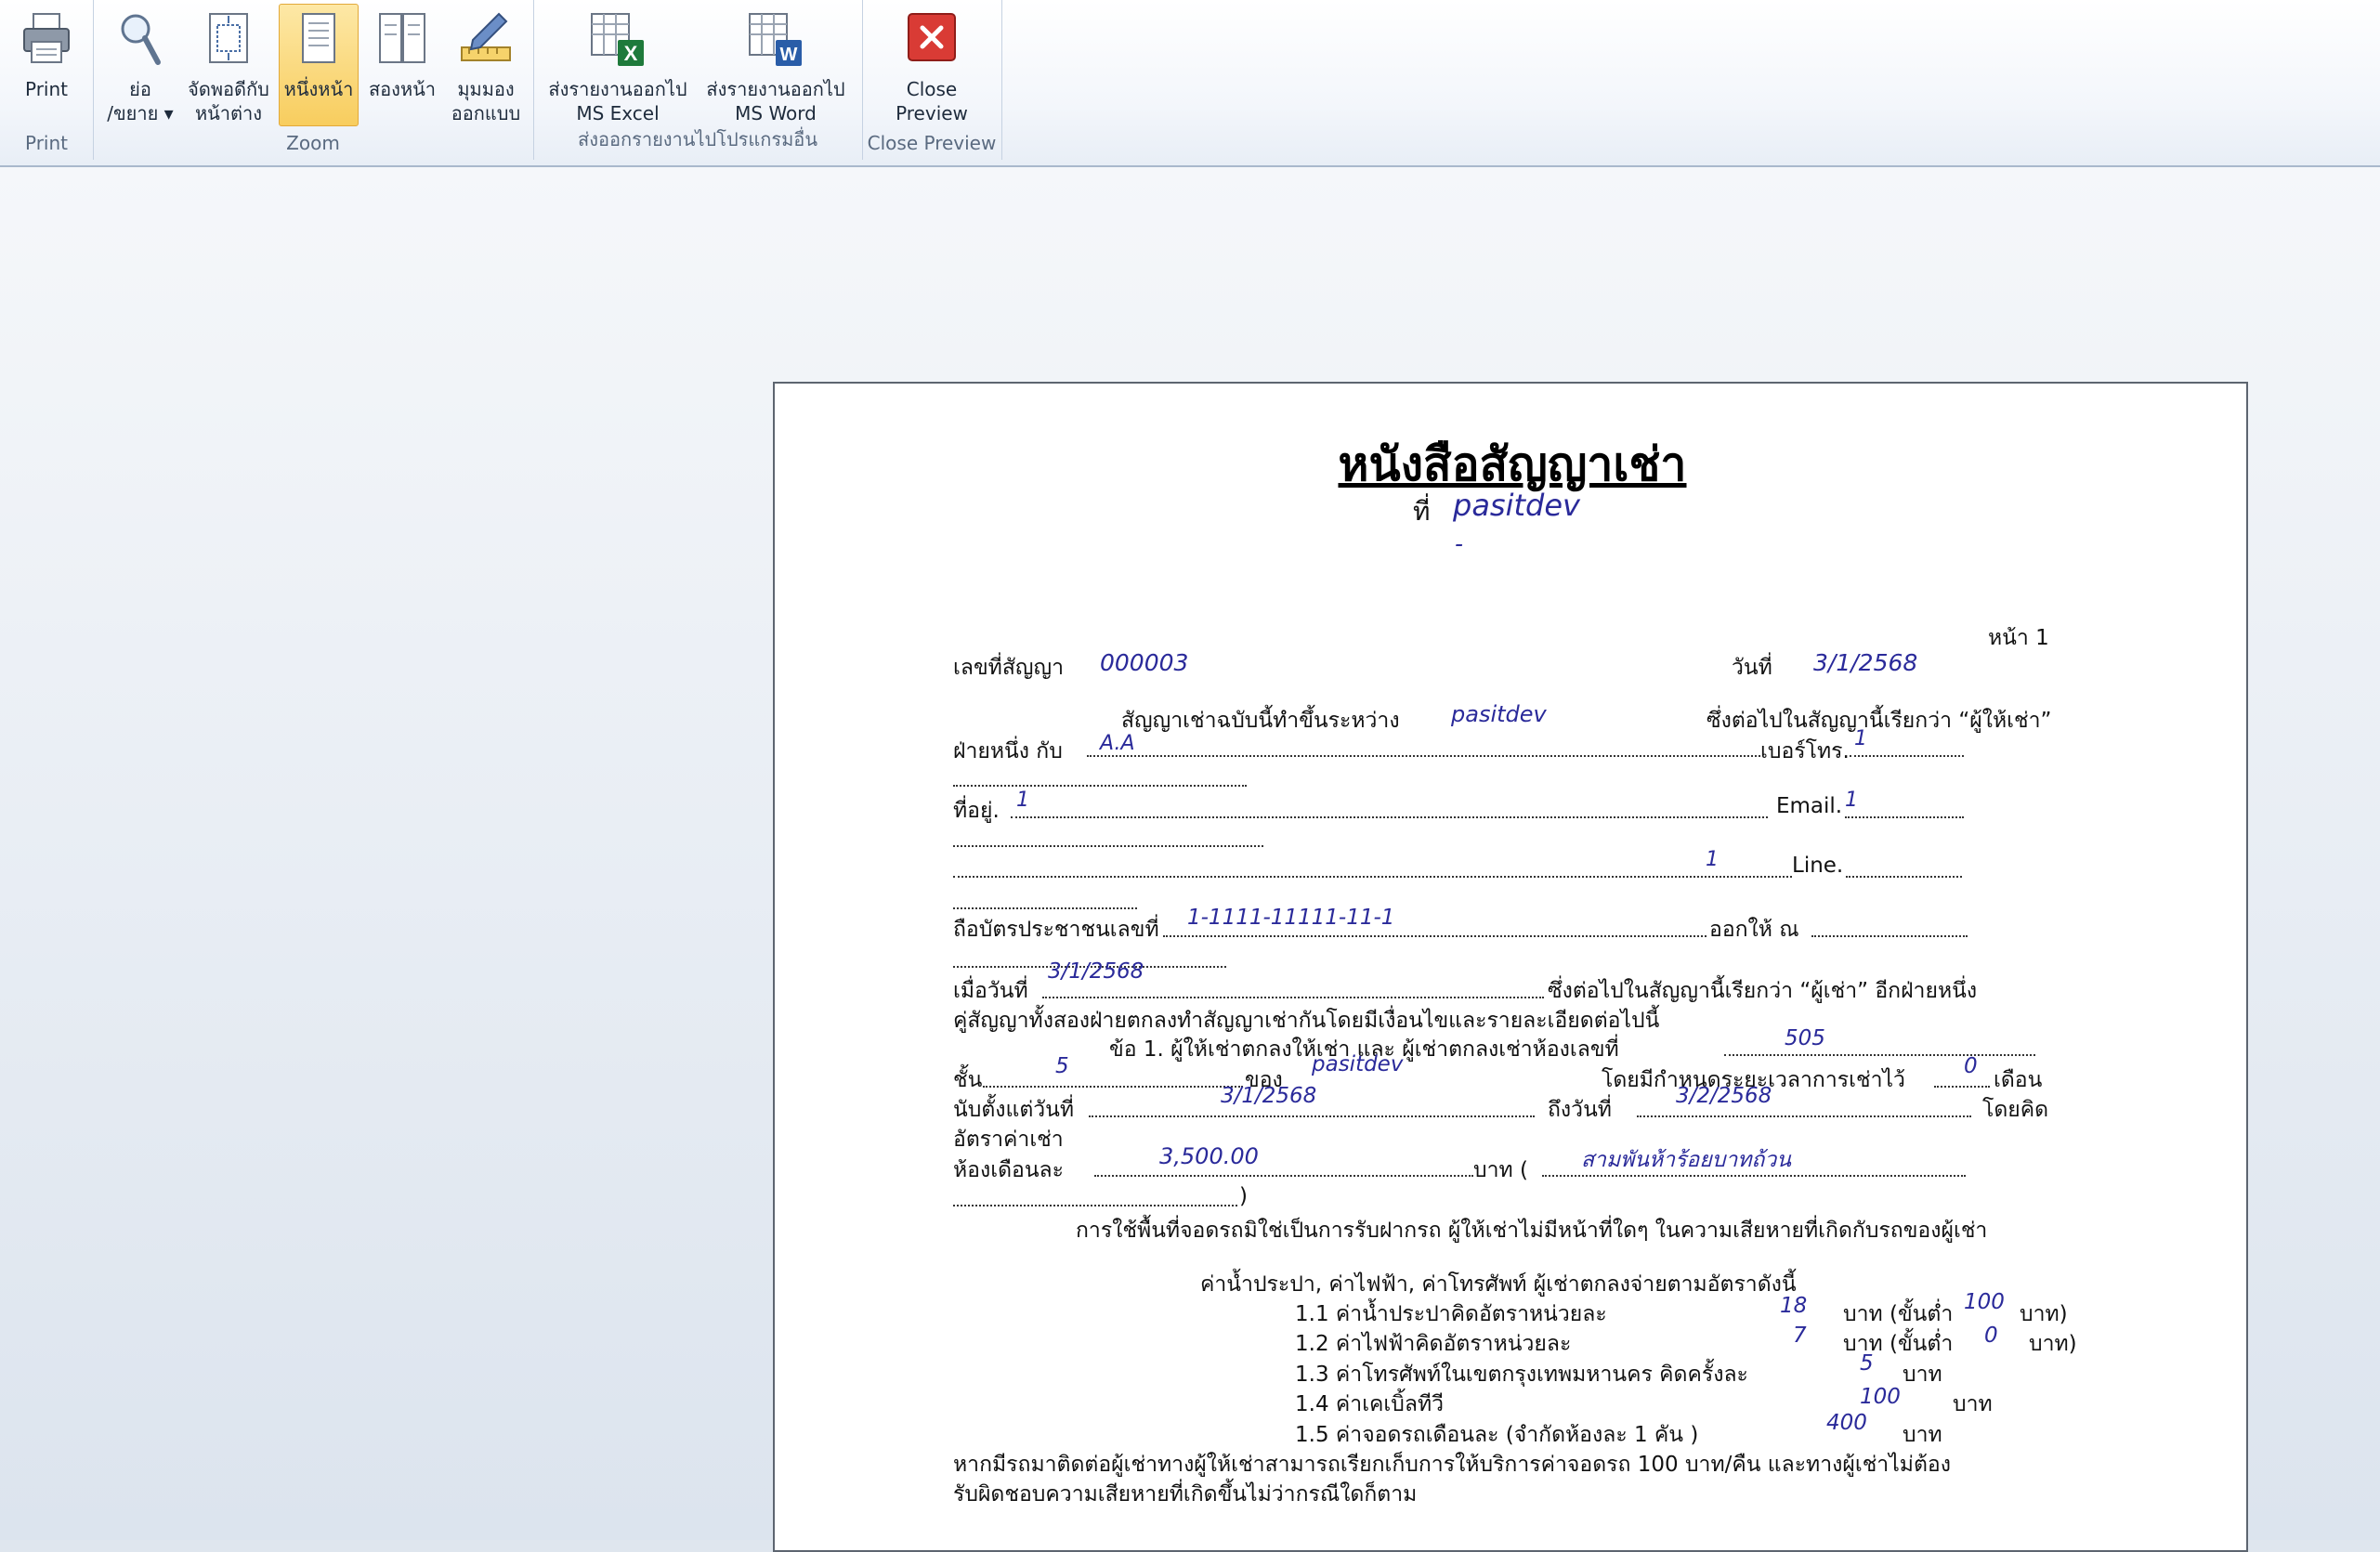 The image size is (2380, 1552). What do you see at coordinates (1865, 662) in the screenshot?
I see `date-value: 3/1/2568` at bounding box center [1865, 662].